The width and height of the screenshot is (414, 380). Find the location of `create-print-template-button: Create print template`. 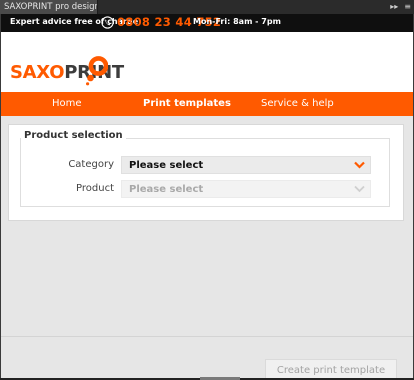

create-print-template-button: Create print template is located at coordinates (331, 368).